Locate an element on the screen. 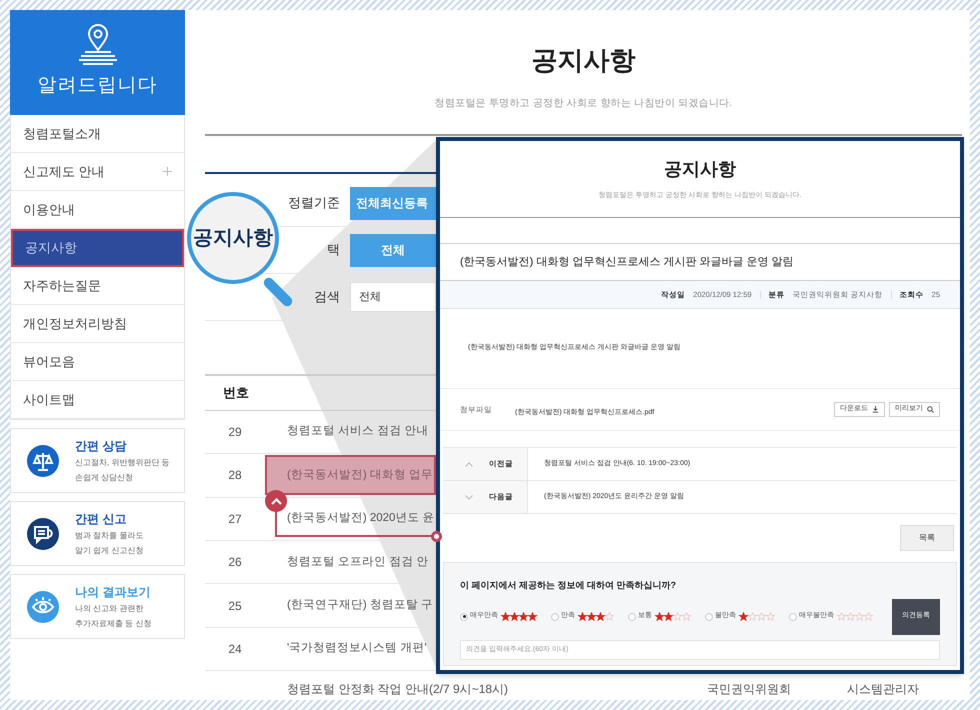 The width and height of the screenshot is (980, 710). page-subtitle: 청렴포털은 투명하고 공정한 사회로 향하는 나침반이 되겠습니다. is located at coordinates (583, 103).